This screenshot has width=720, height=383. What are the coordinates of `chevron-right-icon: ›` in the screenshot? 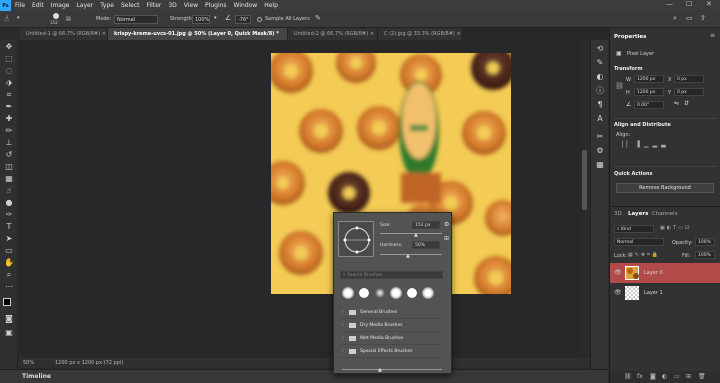 It's located at (104, 362).